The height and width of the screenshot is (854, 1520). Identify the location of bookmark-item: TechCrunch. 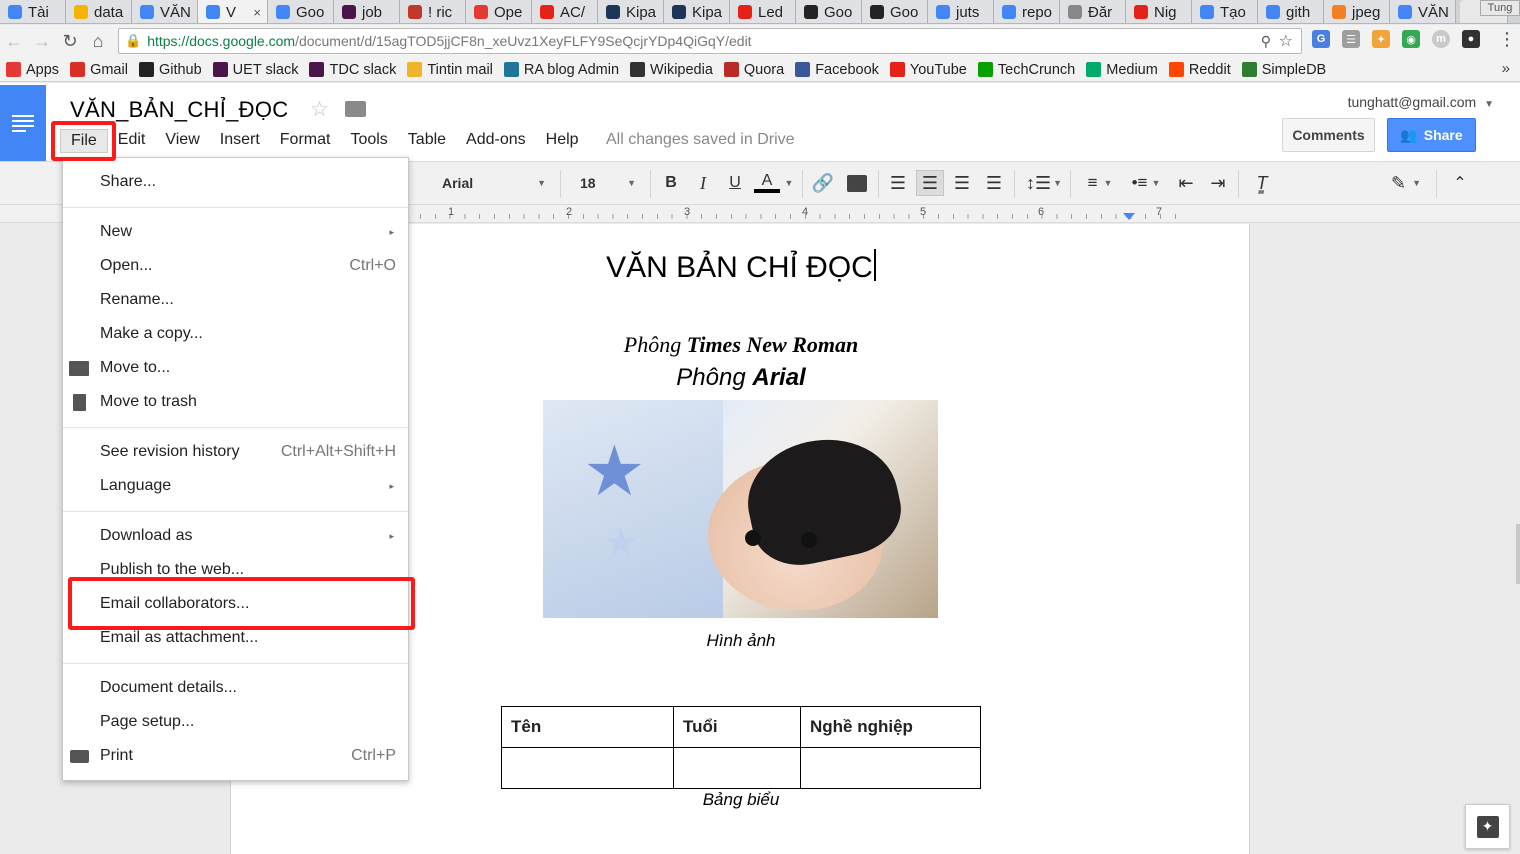
(1026, 70).